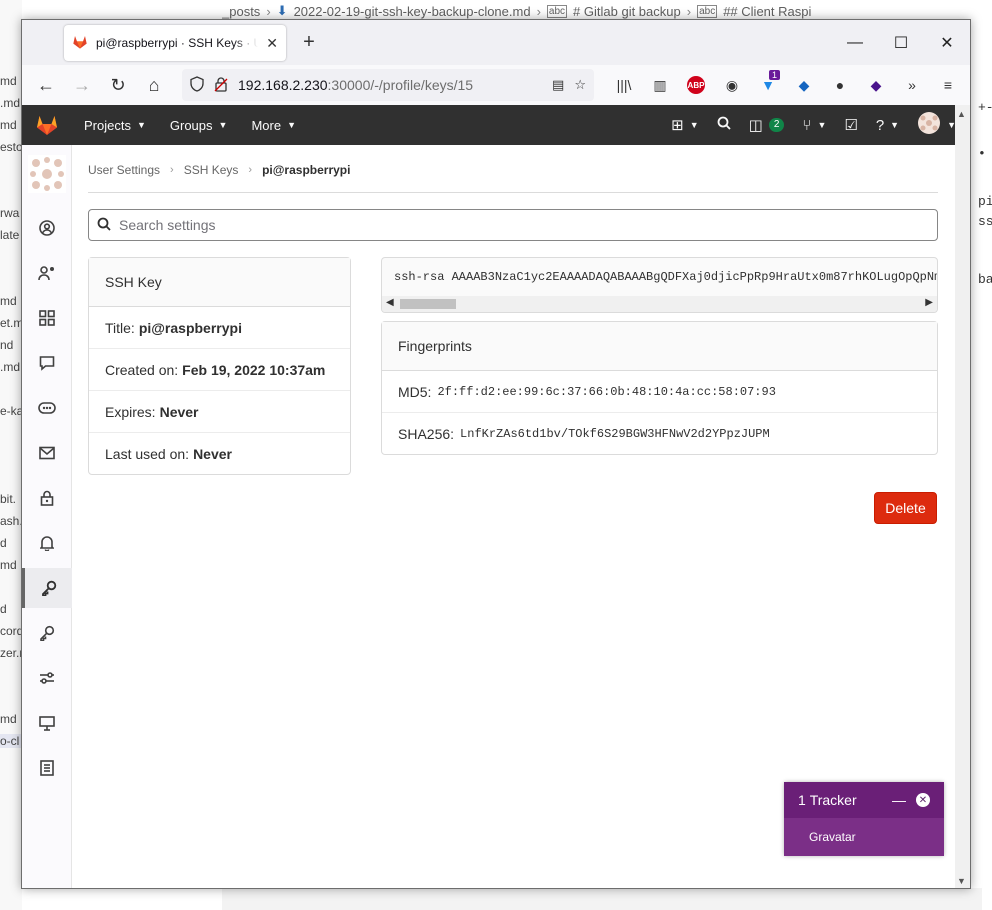 Image resolution: width=992 pixels, height=910 pixels. I want to click on overflow-chevron-icon: », so click(912, 85).